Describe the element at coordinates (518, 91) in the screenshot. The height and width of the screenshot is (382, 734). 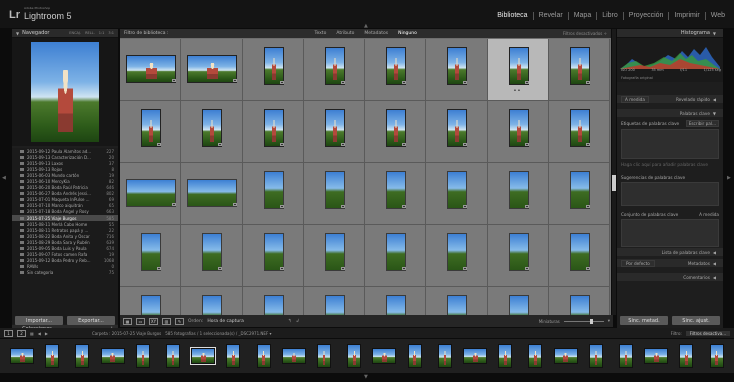
I see `rating-dots: ••` at that location.